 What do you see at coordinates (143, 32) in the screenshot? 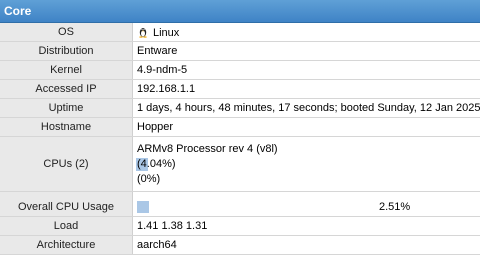
I see `tux-icon` at bounding box center [143, 32].